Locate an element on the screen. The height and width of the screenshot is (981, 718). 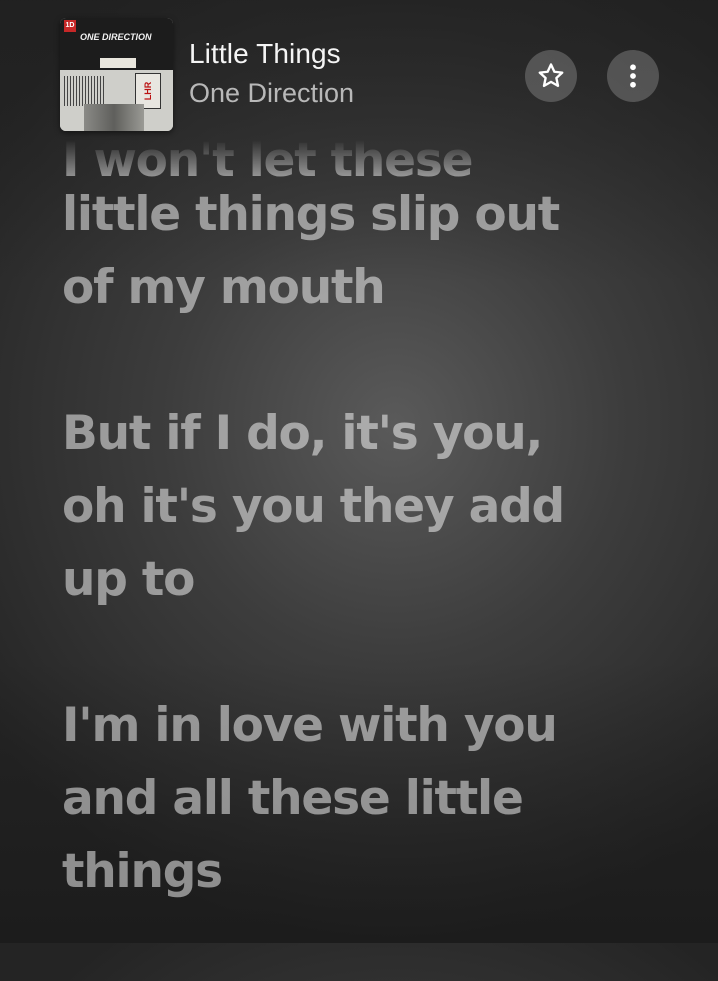
lyric-line: oh it's you they add is located at coordinates (372, 506).